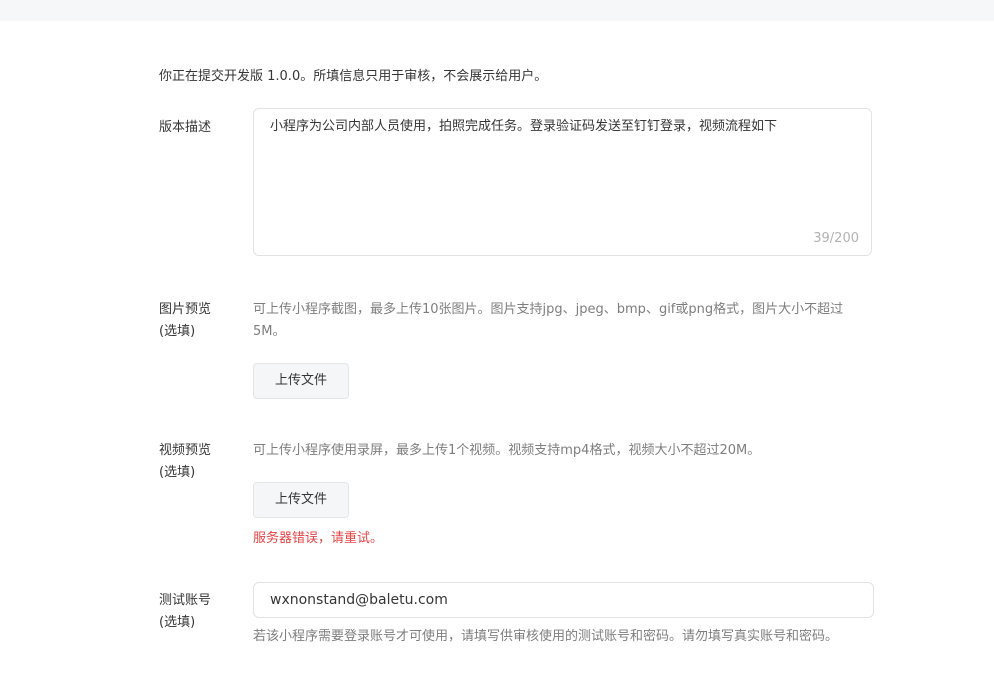 Image resolution: width=994 pixels, height=691 pixels. Describe the element at coordinates (353, 76) in the screenshot. I see `submission-notice: 你正在提交开发版 1.0.0。所填信息只用于审核，不会展示给用户。` at that location.